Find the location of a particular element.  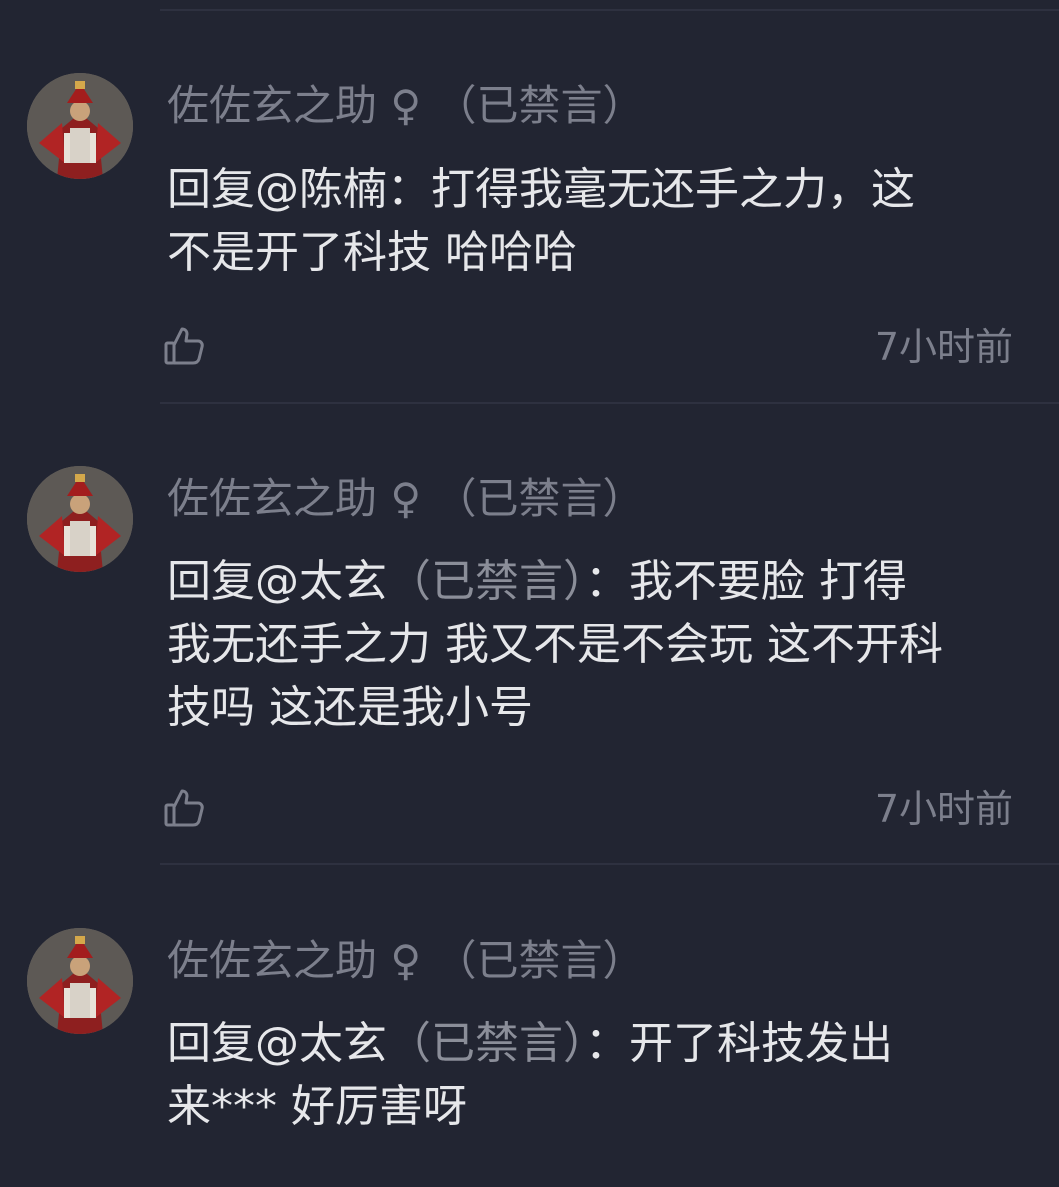

comment-line: 开了科技发出 is located at coordinates (761, 1043).